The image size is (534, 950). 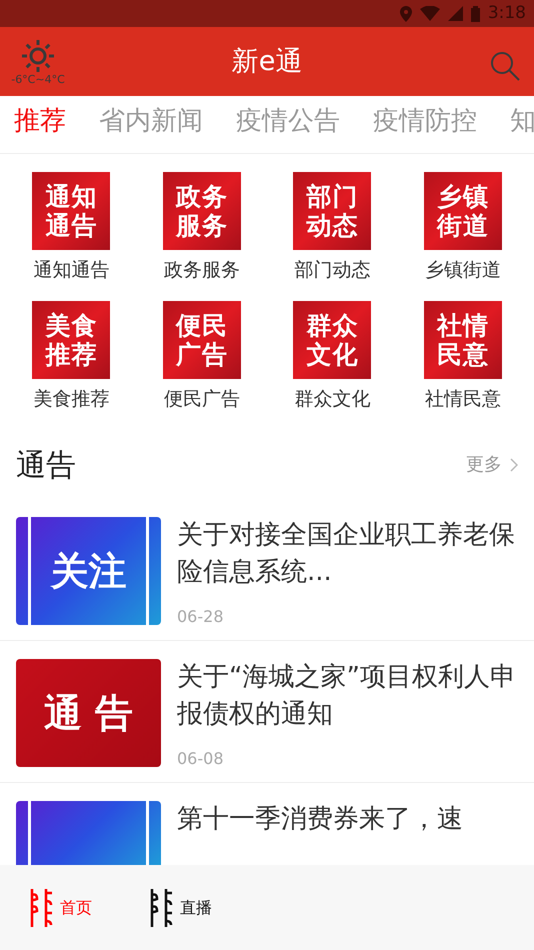 I want to click on category-tile: 美食 推荐, so click(x=71, y=339).